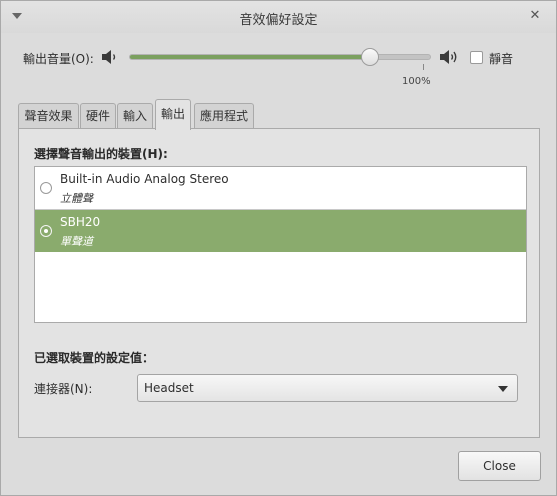 The width and height of the screenshot is (557, 496). I want to click on tab-sound-effects: 聲音效果, so click(48, 116).